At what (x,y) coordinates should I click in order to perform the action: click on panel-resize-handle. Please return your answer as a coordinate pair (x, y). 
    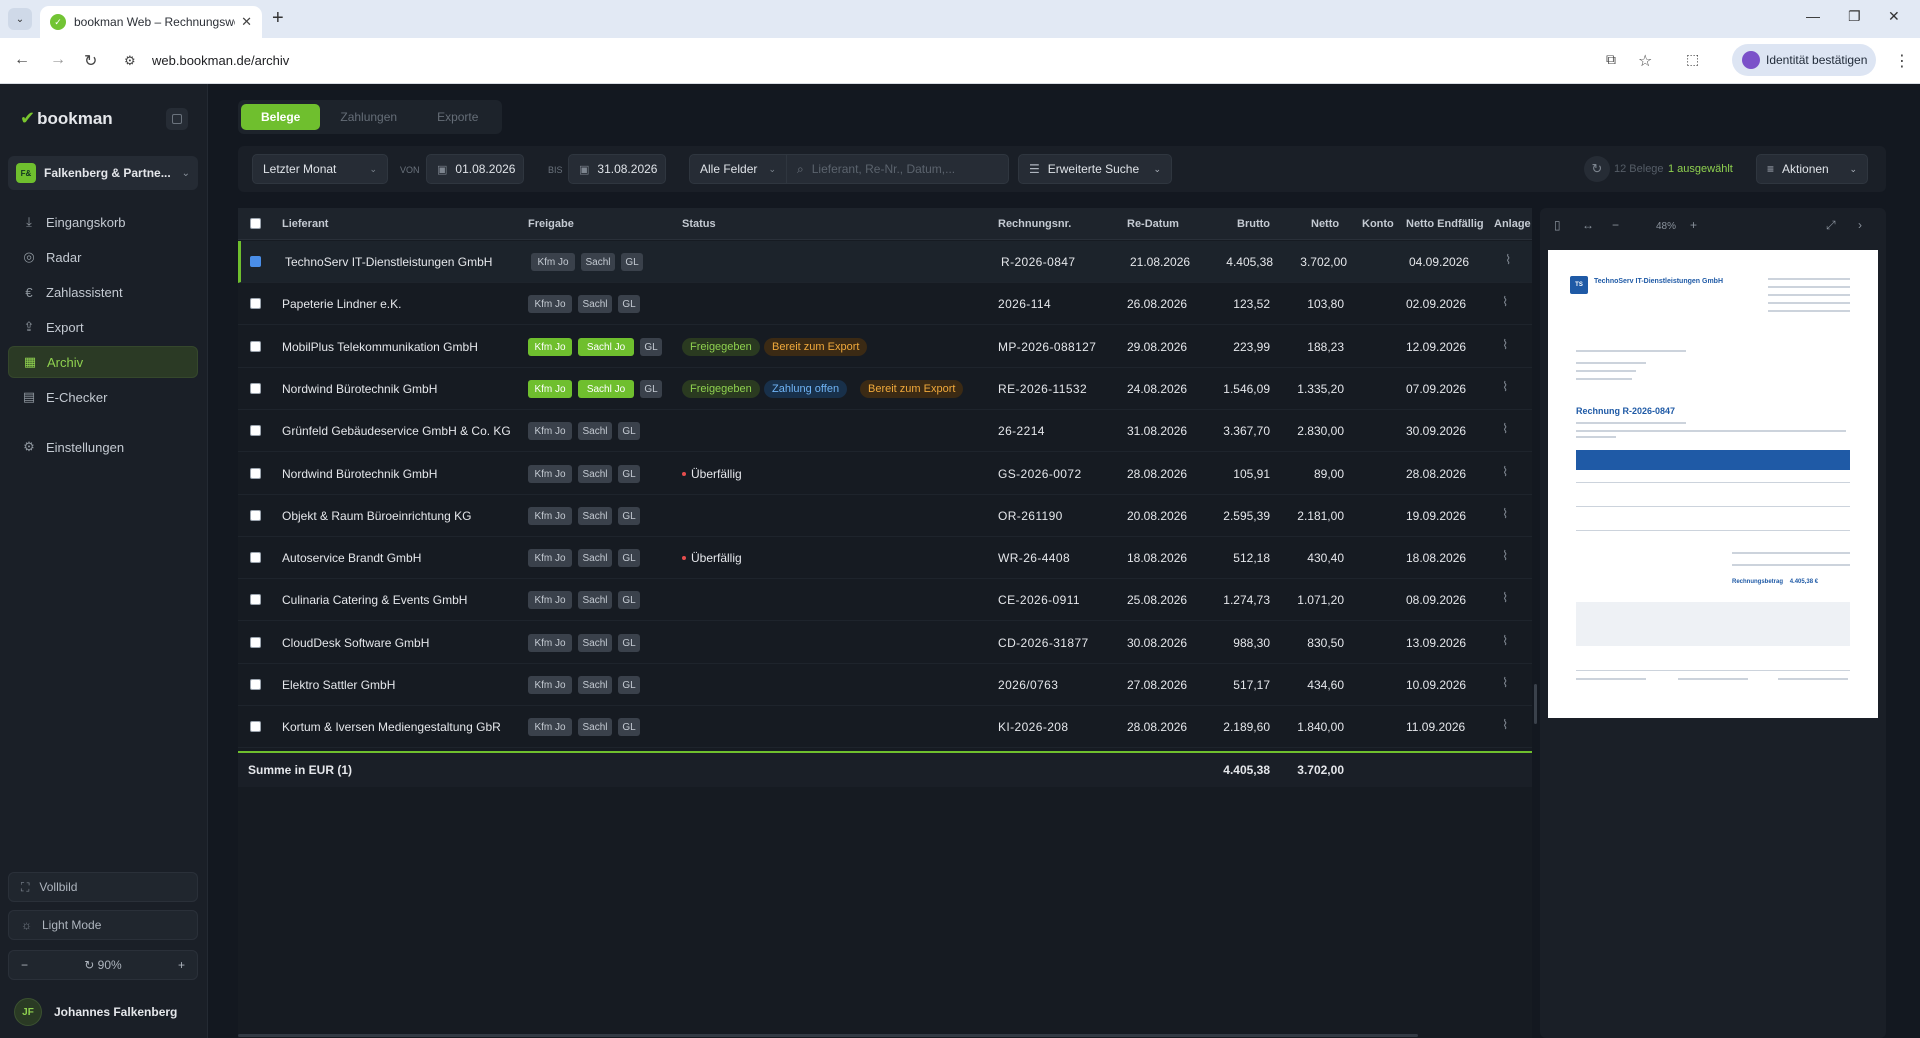
    Looking at the image, I should click on (1535, 704).